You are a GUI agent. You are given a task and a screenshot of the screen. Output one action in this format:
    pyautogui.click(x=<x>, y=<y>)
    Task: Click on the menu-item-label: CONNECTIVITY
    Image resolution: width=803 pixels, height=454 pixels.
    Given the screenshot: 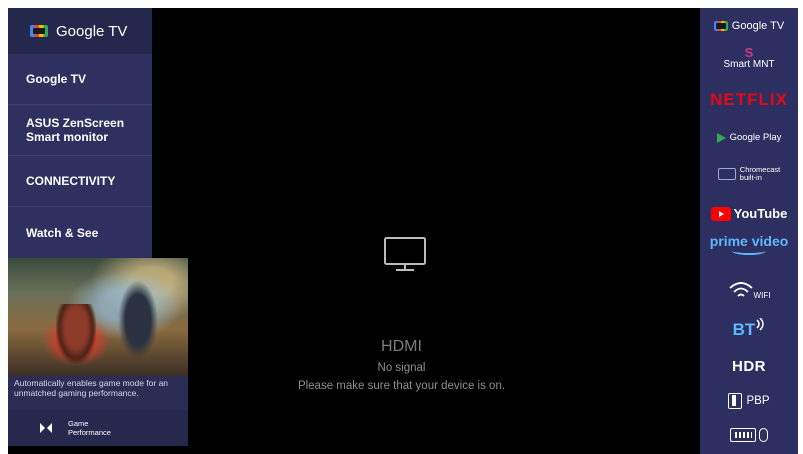 What is the action you would take?
    pyautogui.click(x=71, y=181)
    